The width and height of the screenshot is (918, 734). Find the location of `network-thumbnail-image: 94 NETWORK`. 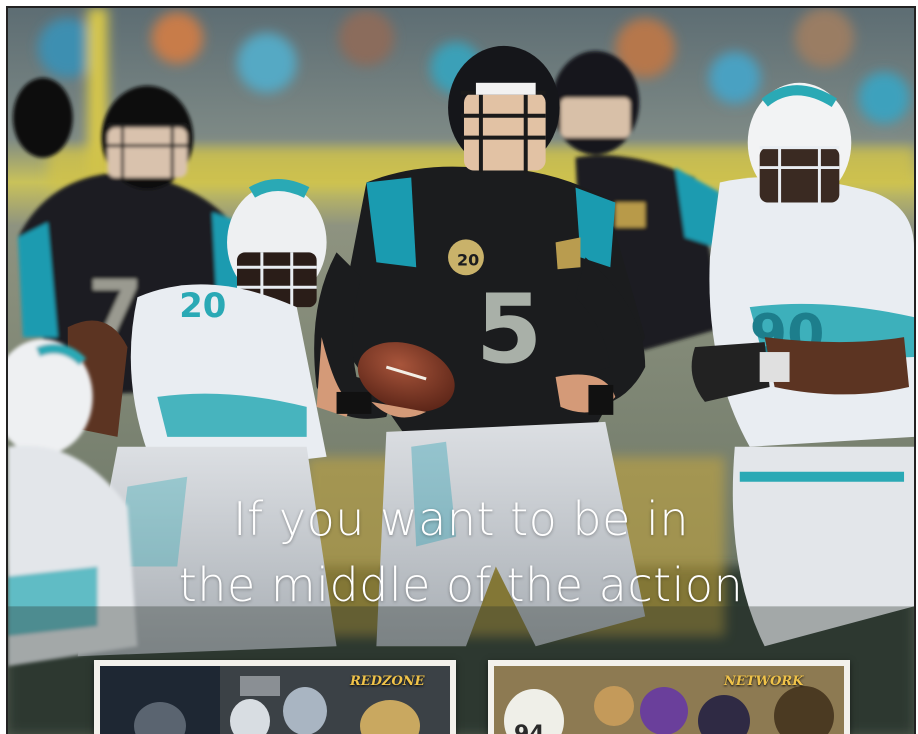

network-thumbnail-image: 94 NETWORK is located at coordinates (669, 700).